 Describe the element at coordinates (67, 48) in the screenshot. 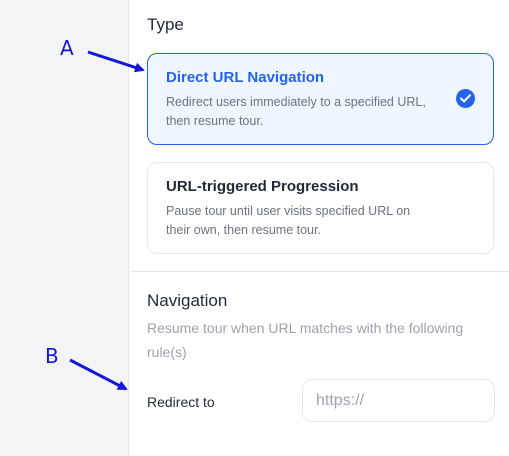

I see `annotation-label-a: A` at that location.